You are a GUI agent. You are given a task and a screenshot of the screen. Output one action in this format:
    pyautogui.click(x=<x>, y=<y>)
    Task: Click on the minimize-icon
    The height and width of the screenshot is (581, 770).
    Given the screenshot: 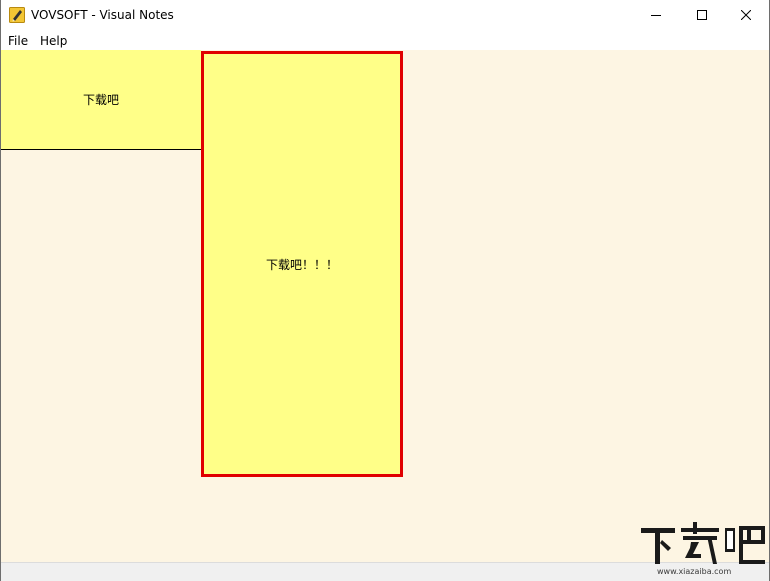 What is the action you would take?
    pyautogui.click(x=656, y=15)
    